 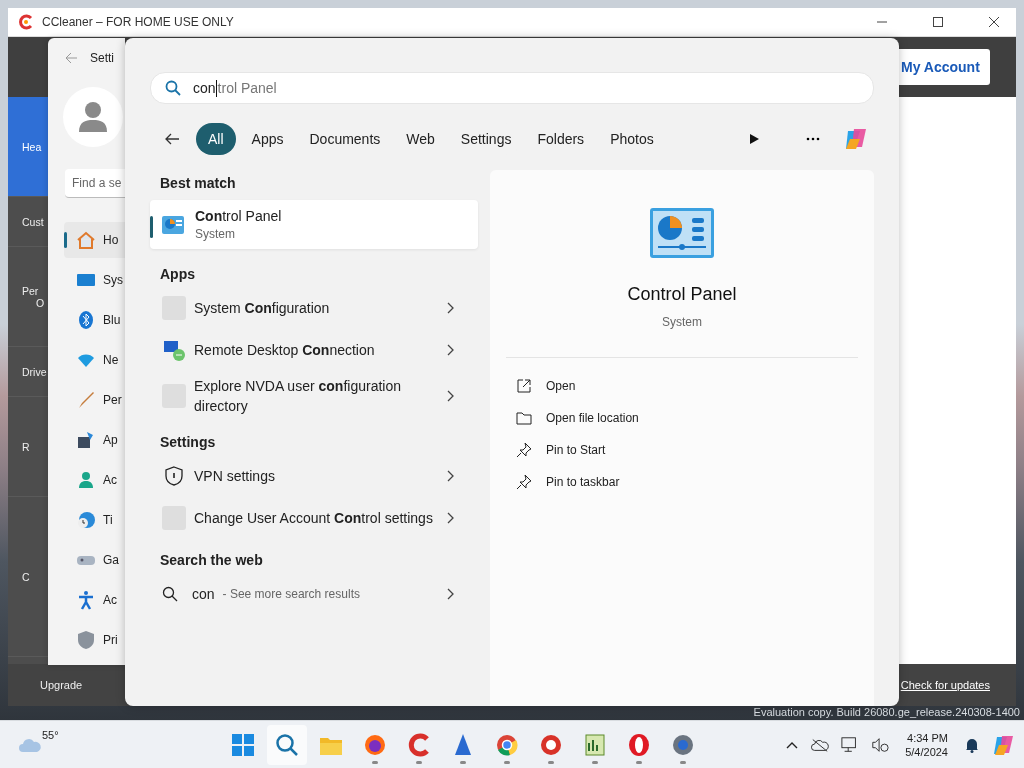 I want to click on search-field: Find a se, so click(x=95, y=183).